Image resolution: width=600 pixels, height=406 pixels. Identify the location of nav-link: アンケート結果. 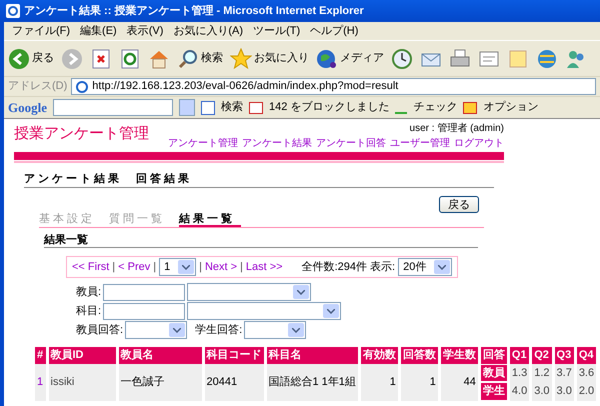
(277, 143).